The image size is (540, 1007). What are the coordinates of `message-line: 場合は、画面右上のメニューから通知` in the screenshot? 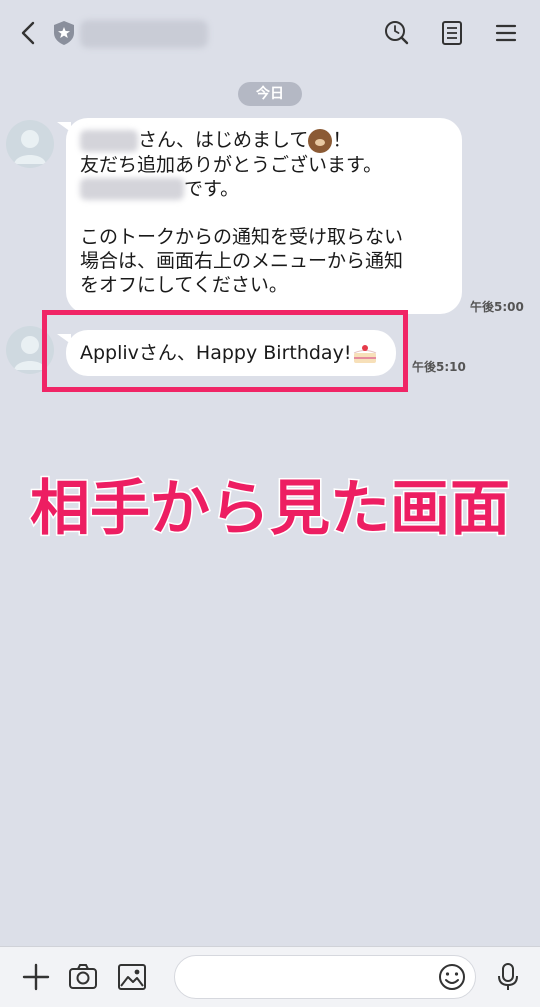 It's located at (242, 260).